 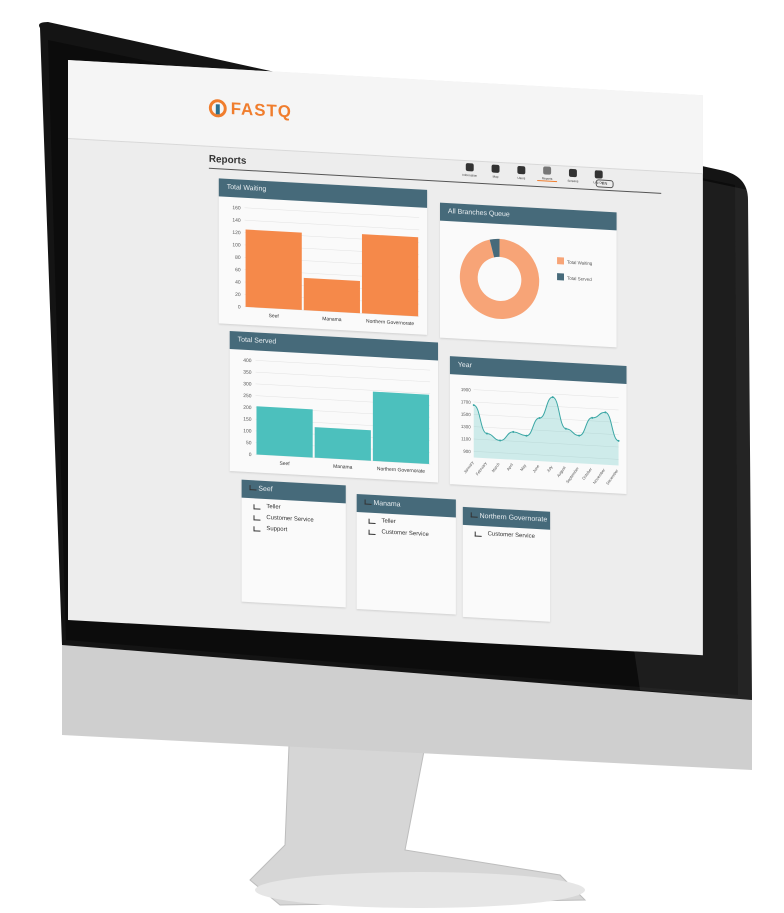 I want to click on x-tick-label: May, so click(x=523, y=467).